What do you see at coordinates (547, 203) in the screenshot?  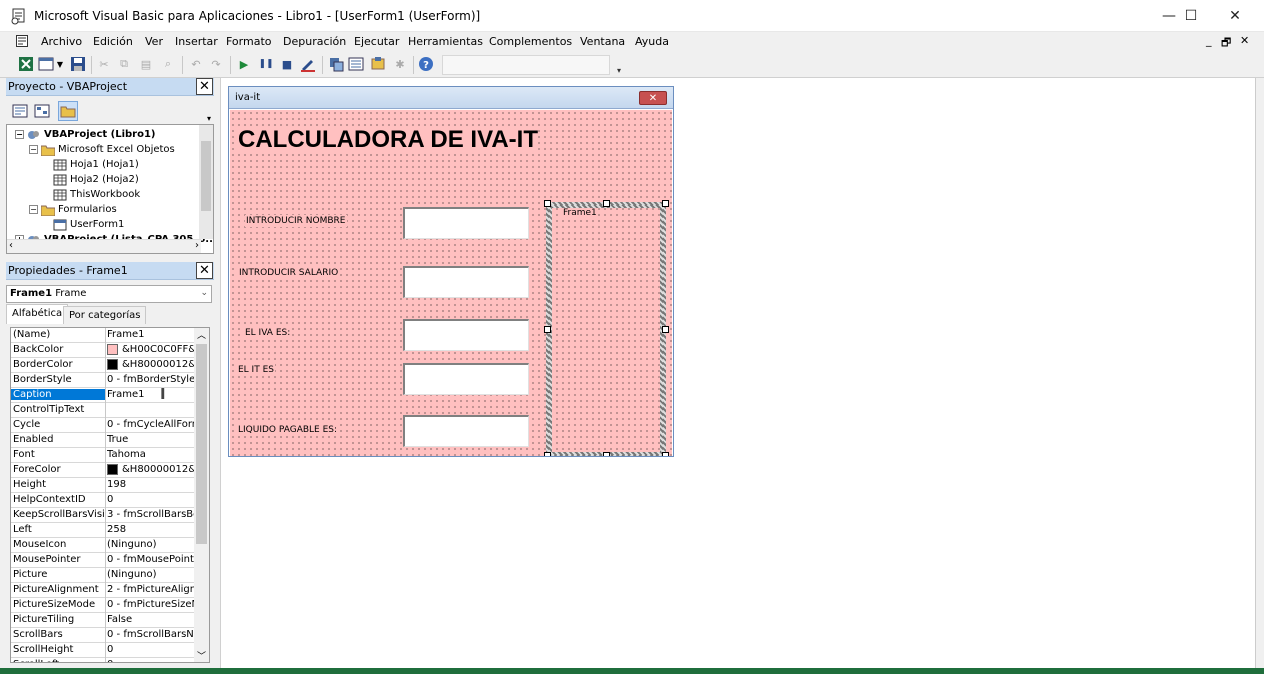 I see `resize-handle-nw` at bounding box center [547, 203].